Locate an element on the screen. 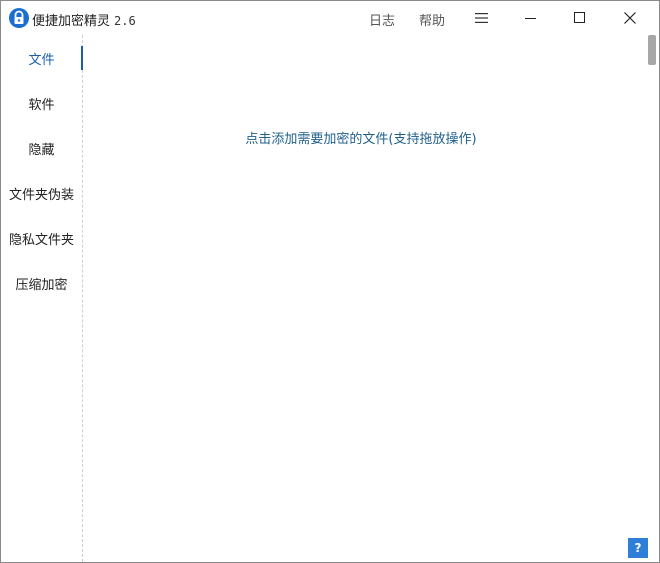 The height and width of the screenshot is (563, 660). close-icon is located at coordinates (630, 18).